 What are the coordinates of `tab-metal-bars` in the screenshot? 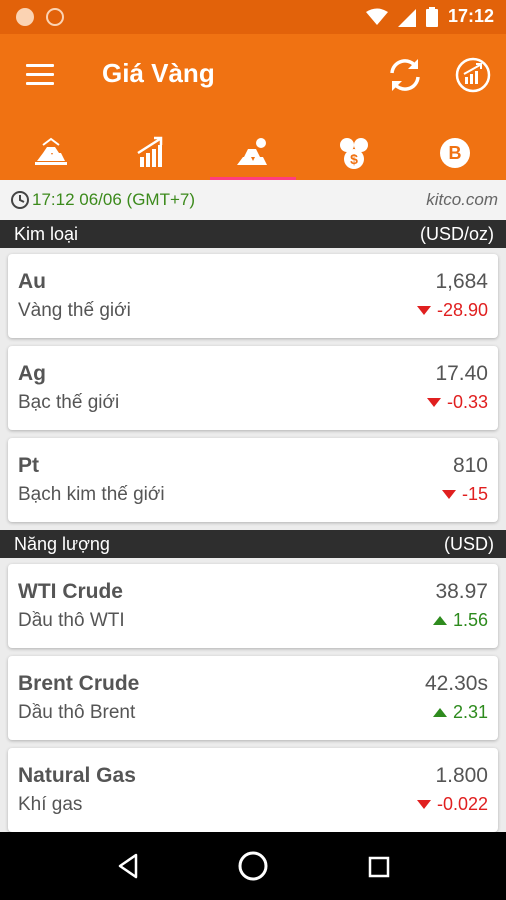 It's located at (252, 153).